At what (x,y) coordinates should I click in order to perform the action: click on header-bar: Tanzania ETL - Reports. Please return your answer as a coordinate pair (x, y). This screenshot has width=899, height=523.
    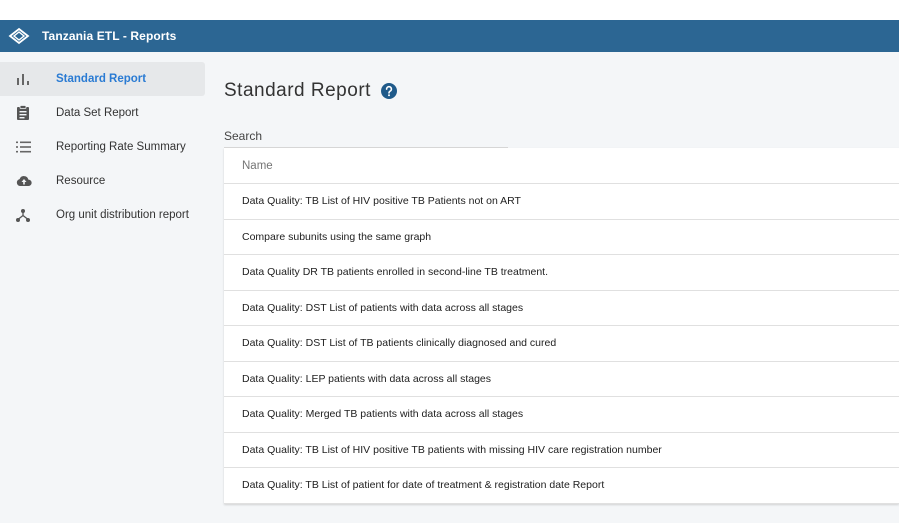
    Looking at the image, I should click on (449, 36).